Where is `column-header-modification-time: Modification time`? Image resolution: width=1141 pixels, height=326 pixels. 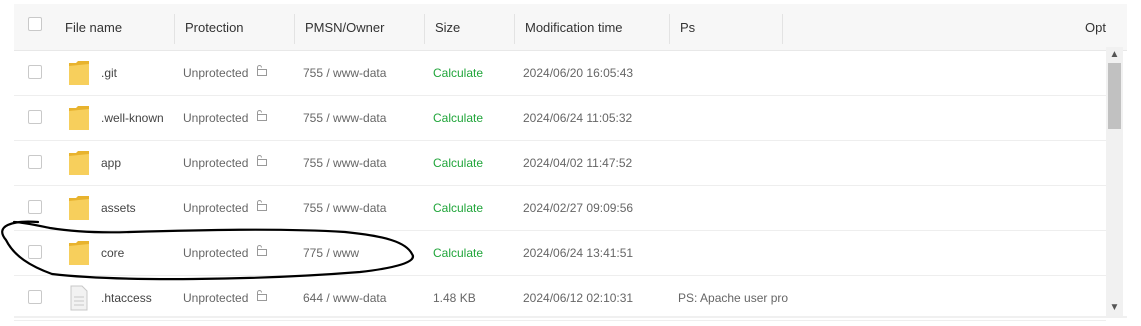
column-header-modification-time: Modification time is located at coordinates (592, 27).